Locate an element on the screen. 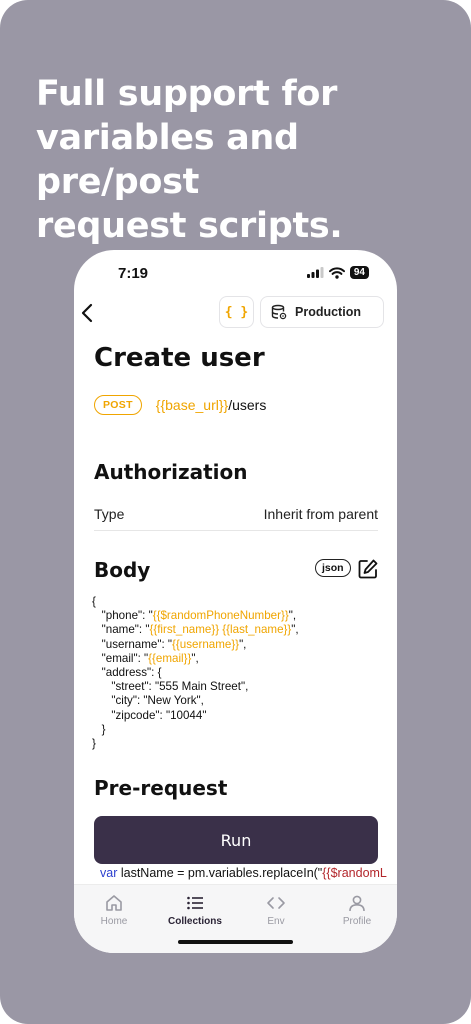 The height and width of the screenshot is (1024, 471). headline-line-1: Full support for is located at coordinates (187, 94).